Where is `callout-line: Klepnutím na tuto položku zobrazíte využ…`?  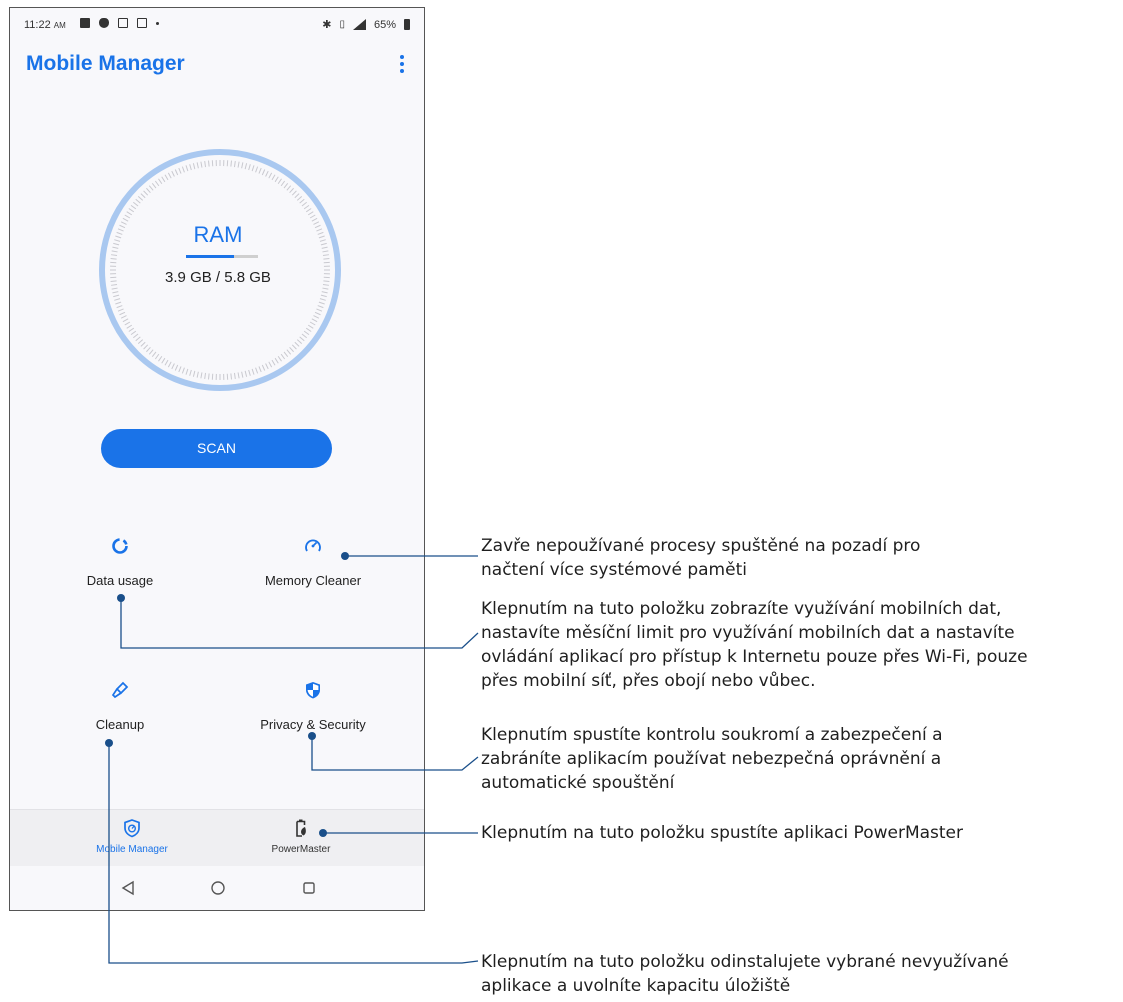
callout-line: Klepnutím na tuto položku zobrazíte využ… is located at coordinates (741, 609).